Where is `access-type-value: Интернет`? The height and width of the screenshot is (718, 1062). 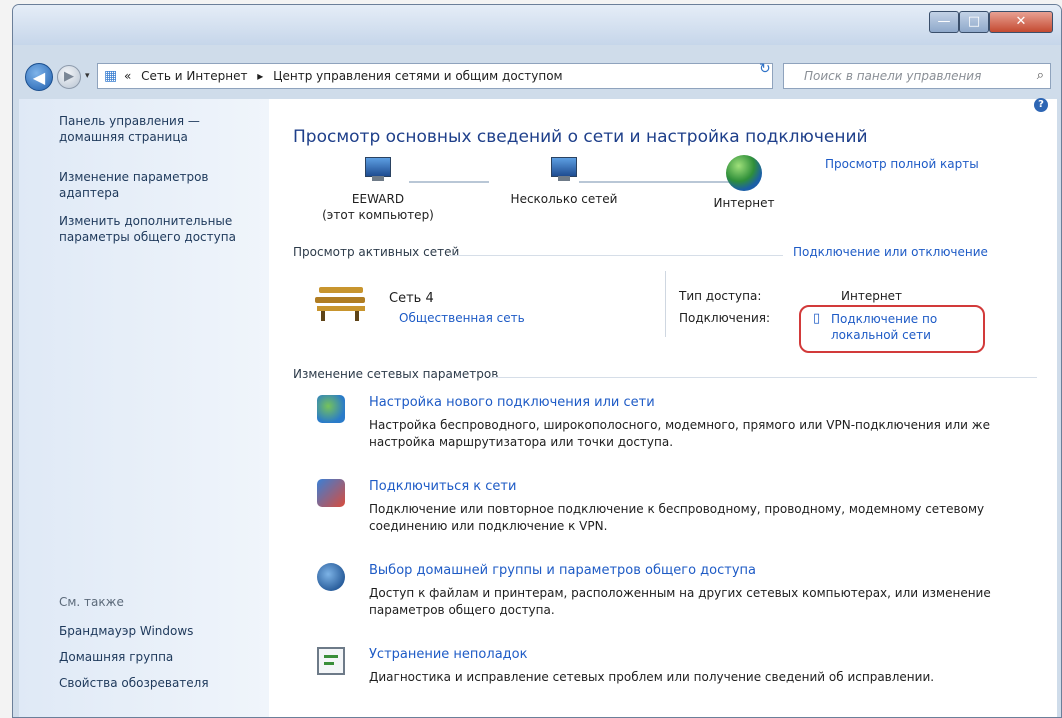
access-type-value: Интернет is located at coordinates (872, 296).